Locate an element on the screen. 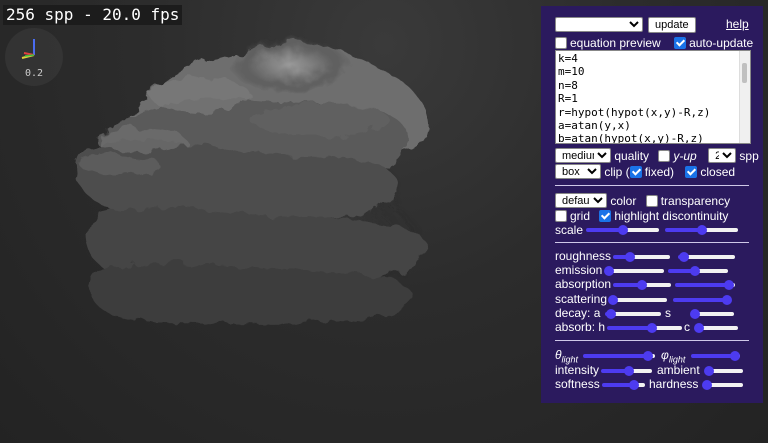  intensity-label: intensity is located at coordinates (577, 370).